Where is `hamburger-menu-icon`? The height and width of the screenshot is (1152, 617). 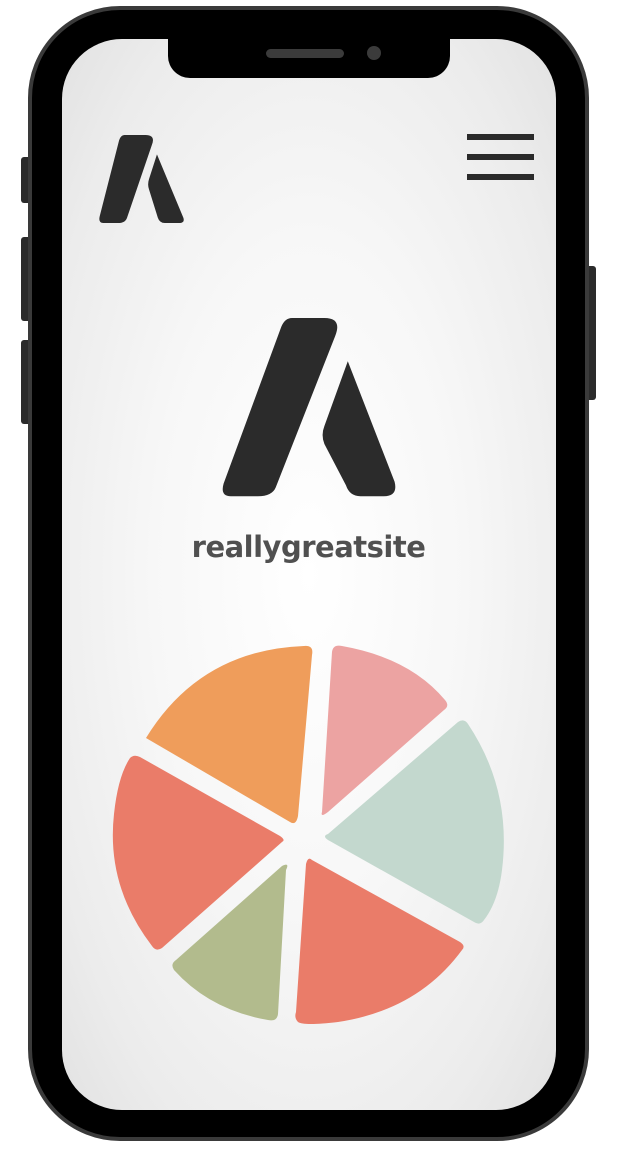 hamburger-menu-icon is located at coordinates (500, 158).